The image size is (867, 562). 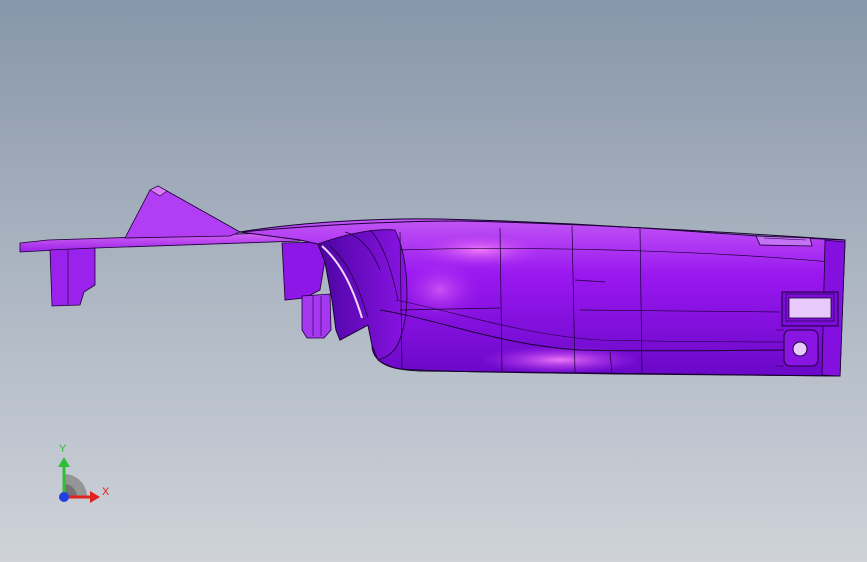 I want to click on y-axis-label: Y, so click(x=63, y=449).